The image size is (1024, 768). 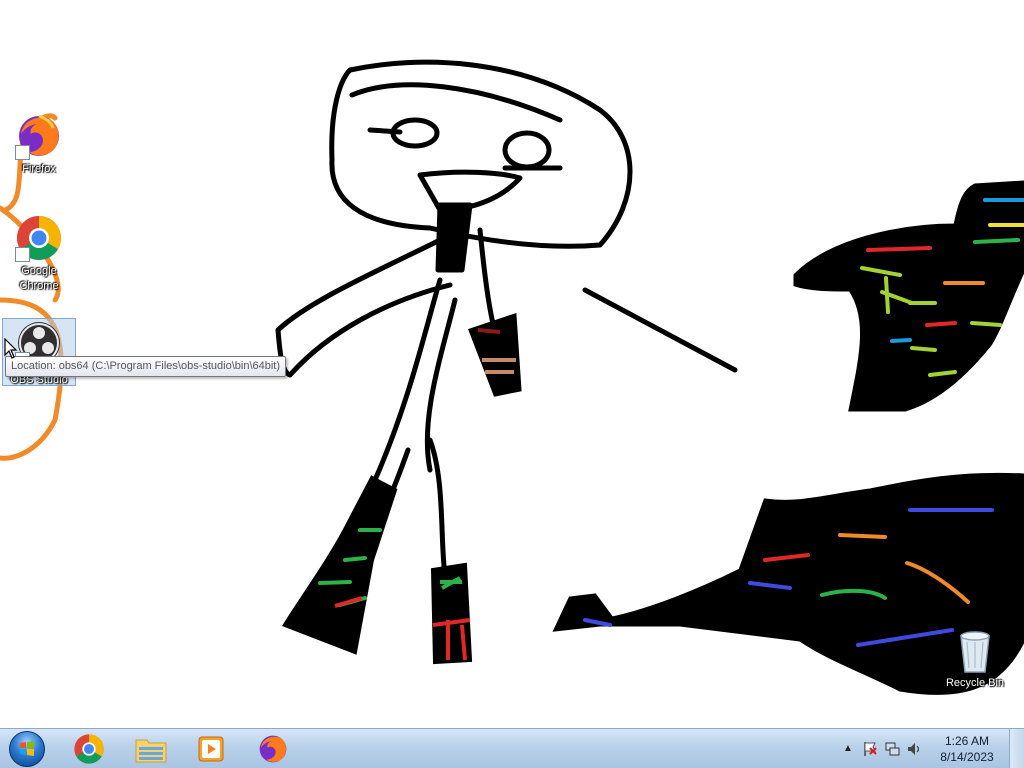 I want to click on desktop-icon-google-chrome: Google Chrome, so click(x=39, y=254).